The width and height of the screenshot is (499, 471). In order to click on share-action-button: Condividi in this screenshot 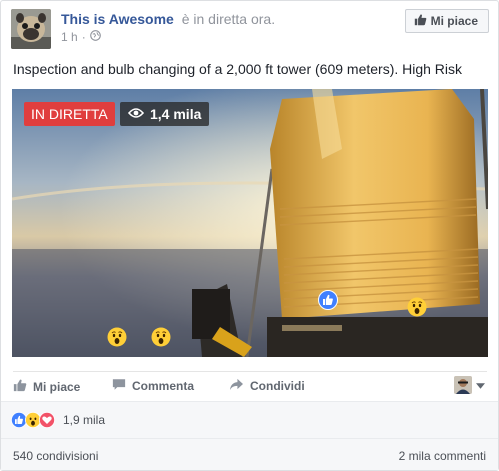, I will do `click(267, 386)`.